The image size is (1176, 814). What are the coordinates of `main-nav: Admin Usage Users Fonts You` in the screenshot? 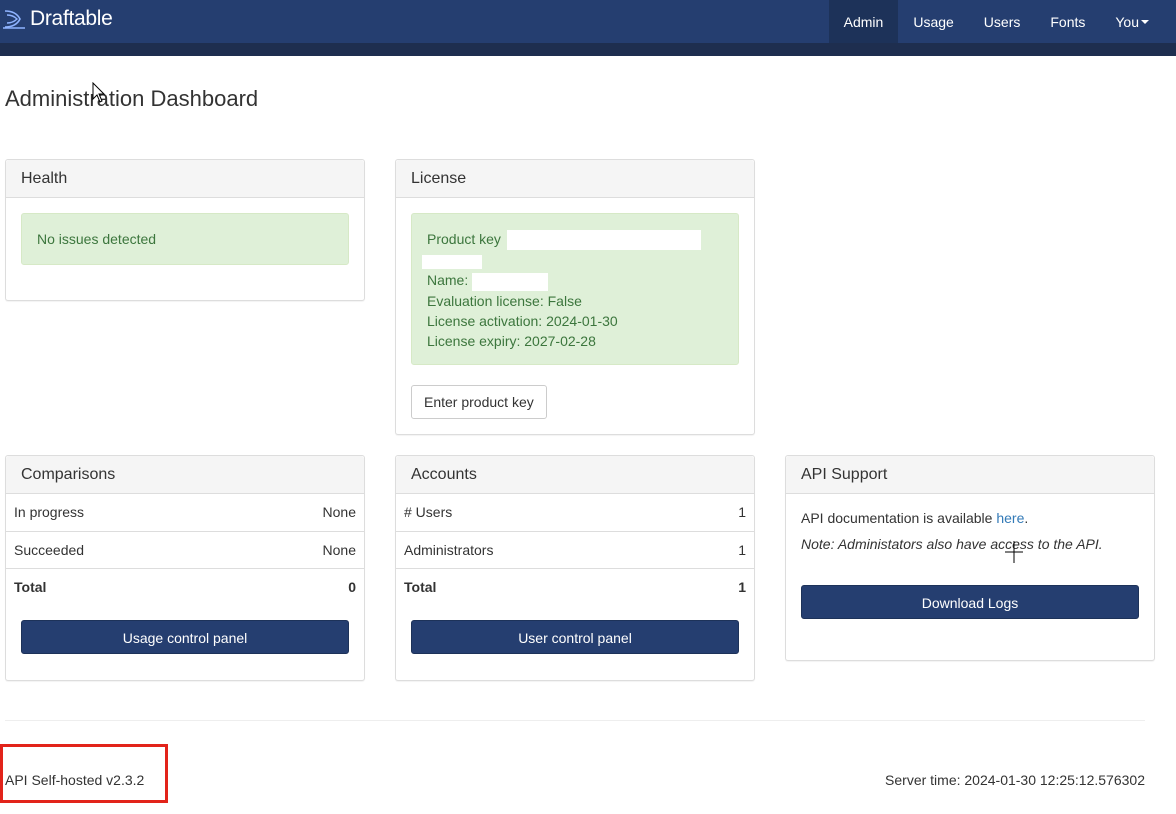 It's located at (996, 21).